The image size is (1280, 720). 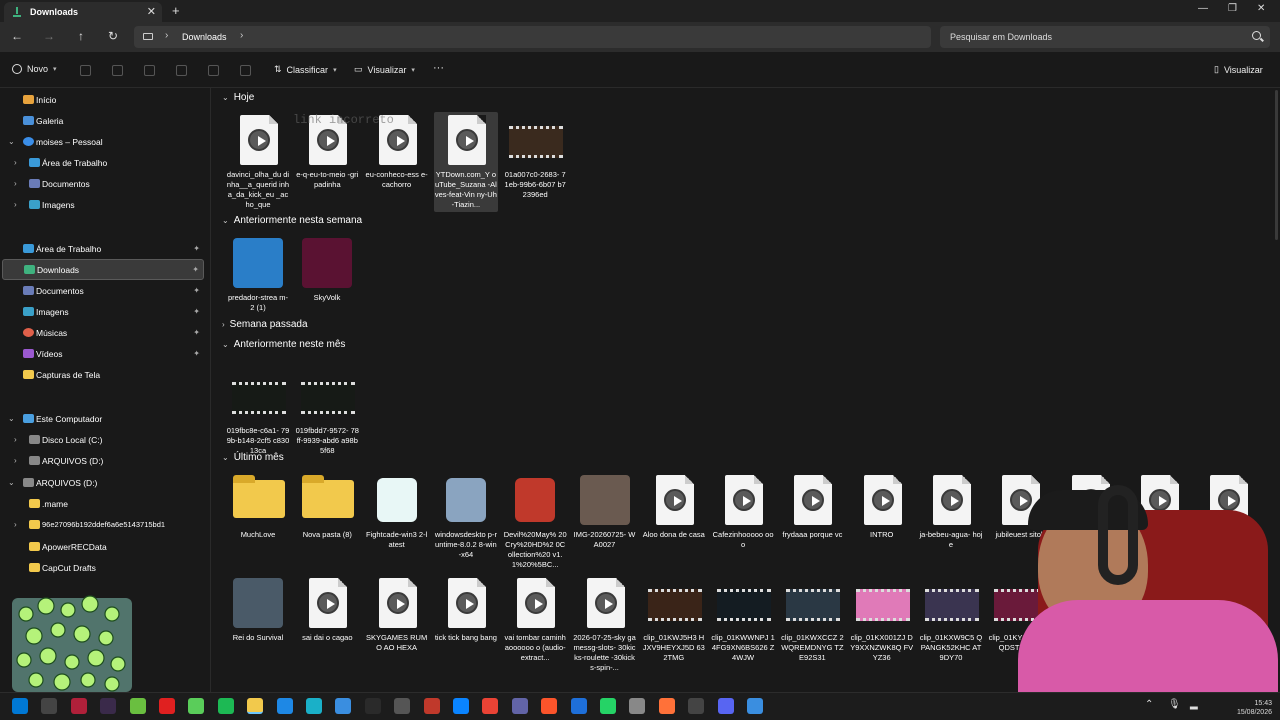 What do you see at coordinates (85, 70) in the screenshot?
I see `cut-icon` at bounding box center [85, 70].